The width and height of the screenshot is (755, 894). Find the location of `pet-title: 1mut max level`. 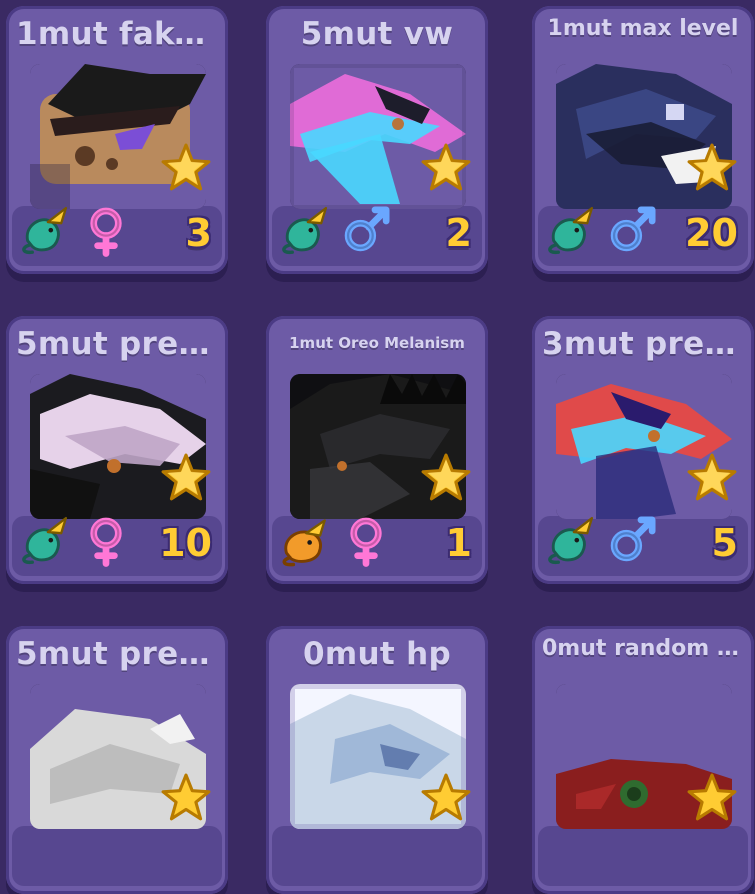

pet-title: 1mut max level is located at coordinates (643, 28).